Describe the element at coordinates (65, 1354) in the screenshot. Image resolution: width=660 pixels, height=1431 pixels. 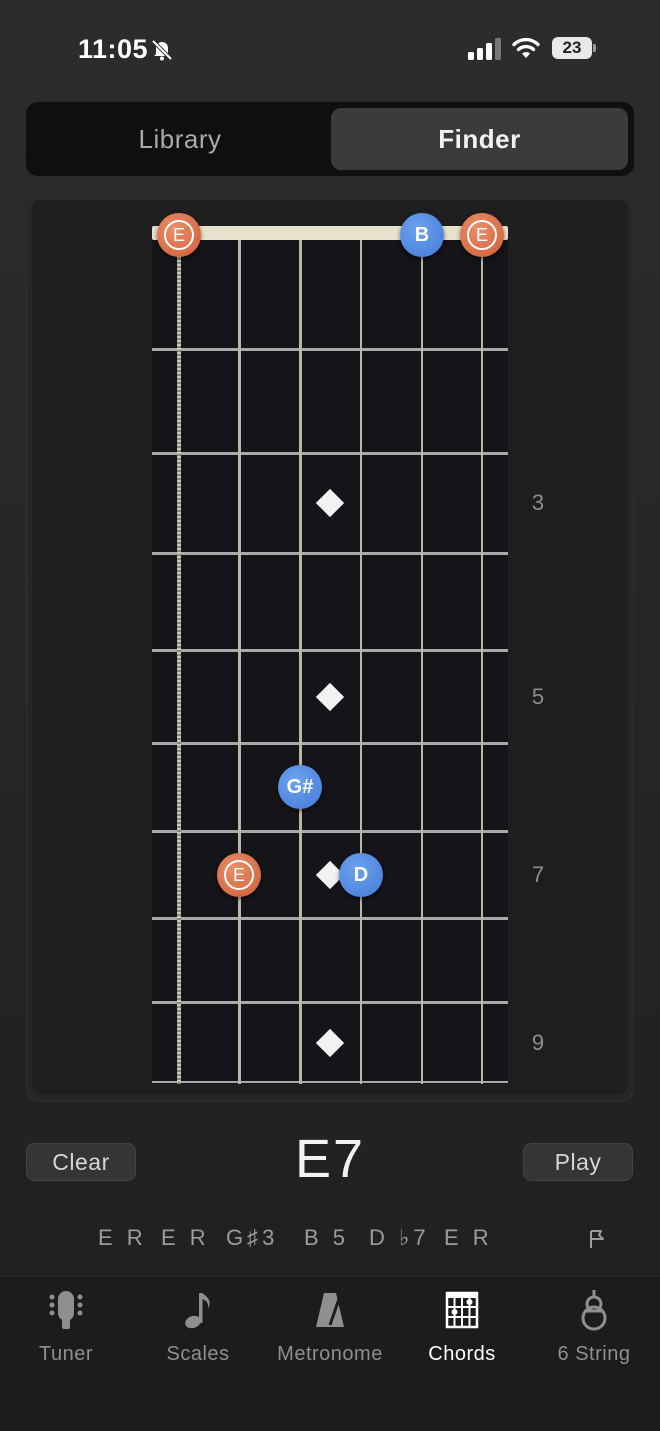
I see `tab-label: Tuner` at that location.